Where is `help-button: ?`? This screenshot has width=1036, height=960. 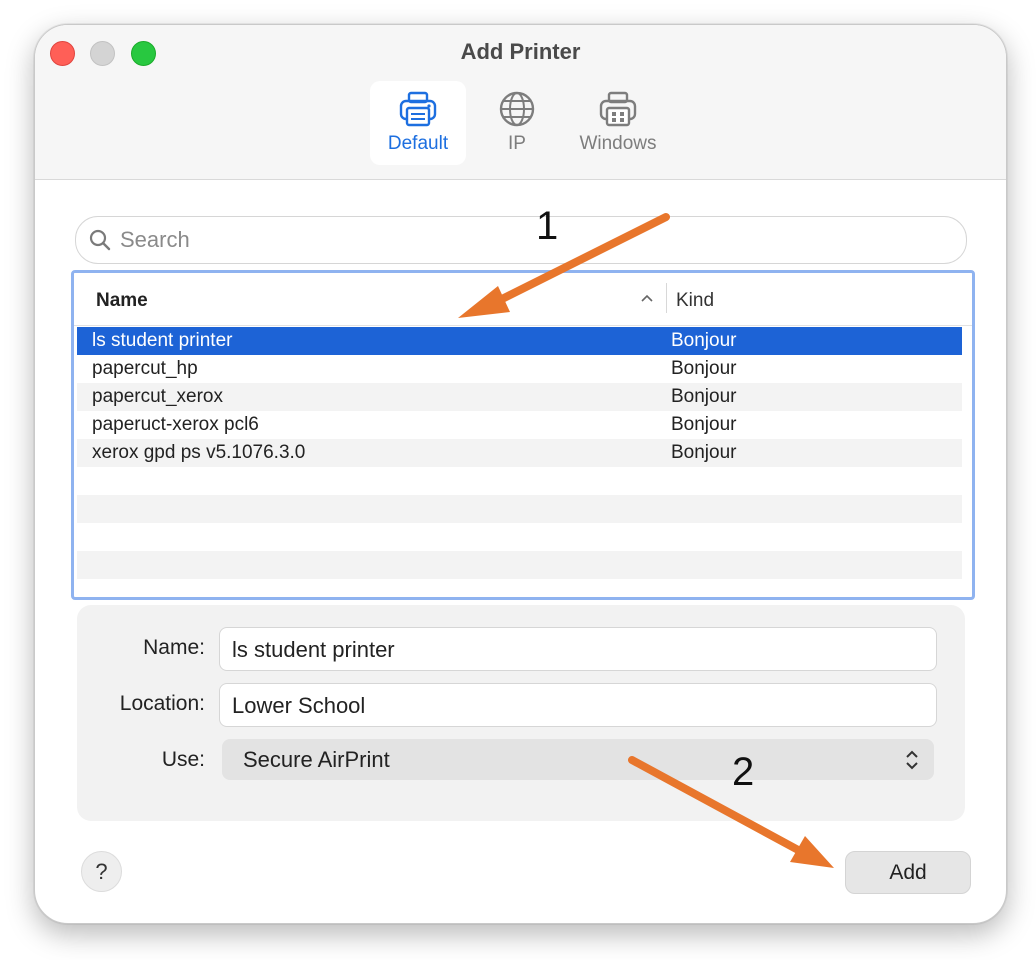 help-button: ? is located at coordinates (101, 871).